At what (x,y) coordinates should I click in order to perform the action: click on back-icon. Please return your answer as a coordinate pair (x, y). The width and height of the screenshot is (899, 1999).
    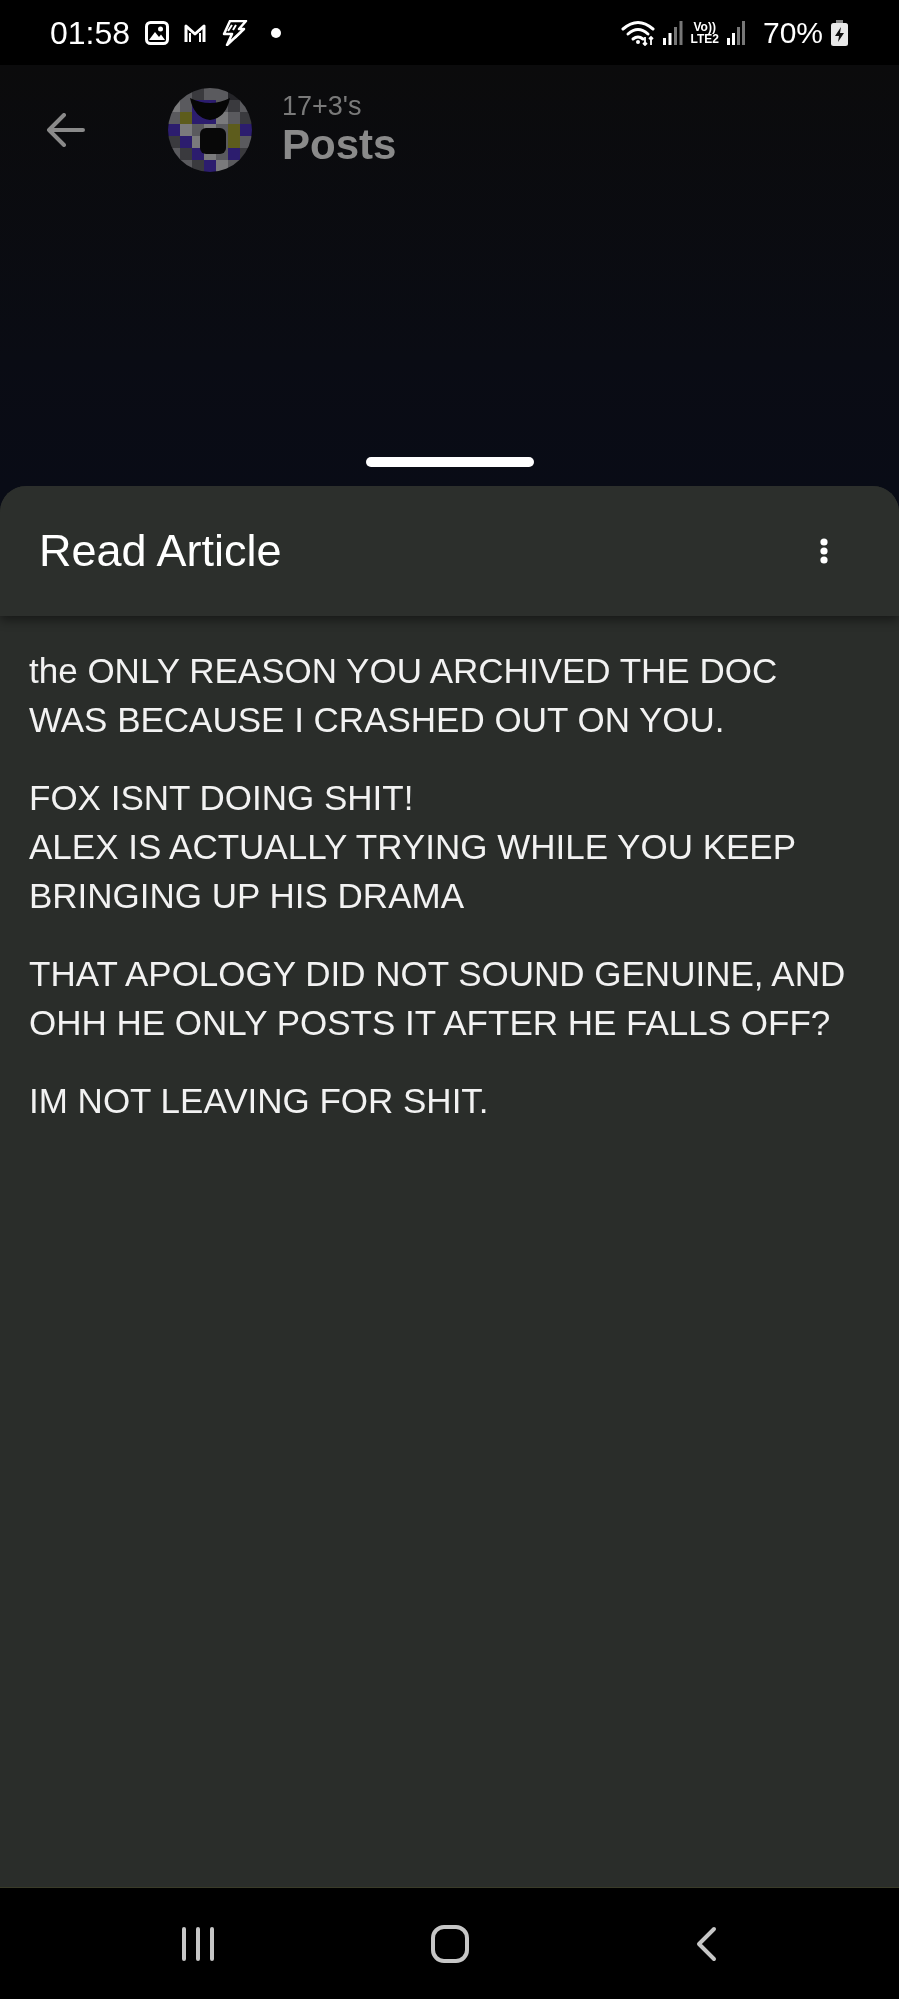
    Looking at the image, I should click on (705, 1943).